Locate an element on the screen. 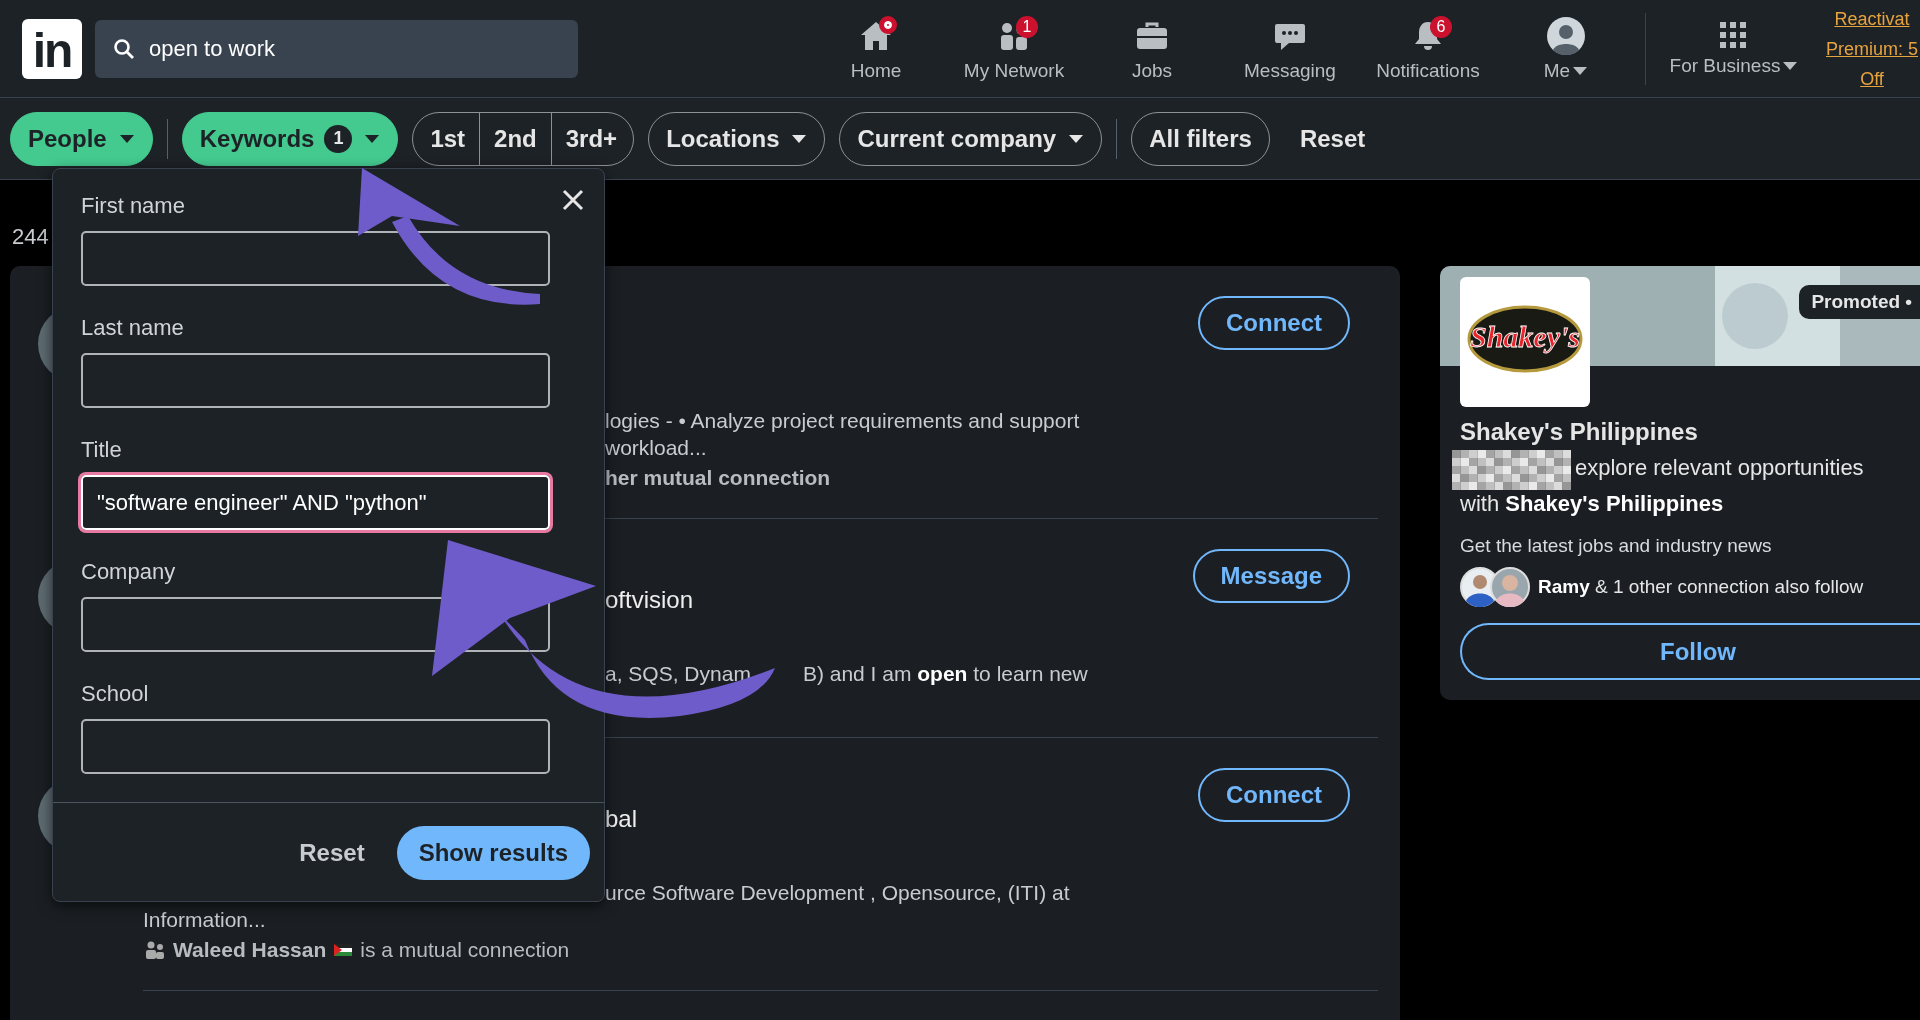  company-logo: Shakey's is located at coordinates (1525, 342).